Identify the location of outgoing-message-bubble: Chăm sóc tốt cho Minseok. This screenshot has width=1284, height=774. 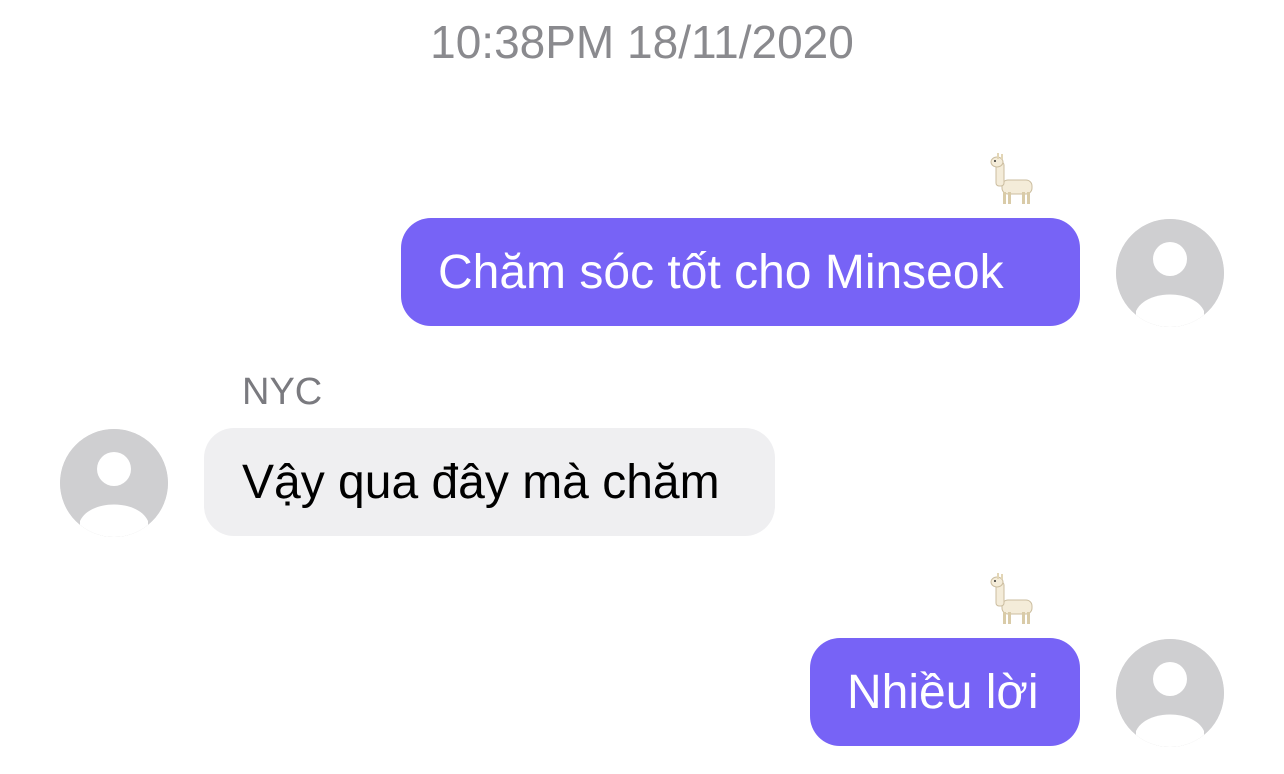
(740, 272).